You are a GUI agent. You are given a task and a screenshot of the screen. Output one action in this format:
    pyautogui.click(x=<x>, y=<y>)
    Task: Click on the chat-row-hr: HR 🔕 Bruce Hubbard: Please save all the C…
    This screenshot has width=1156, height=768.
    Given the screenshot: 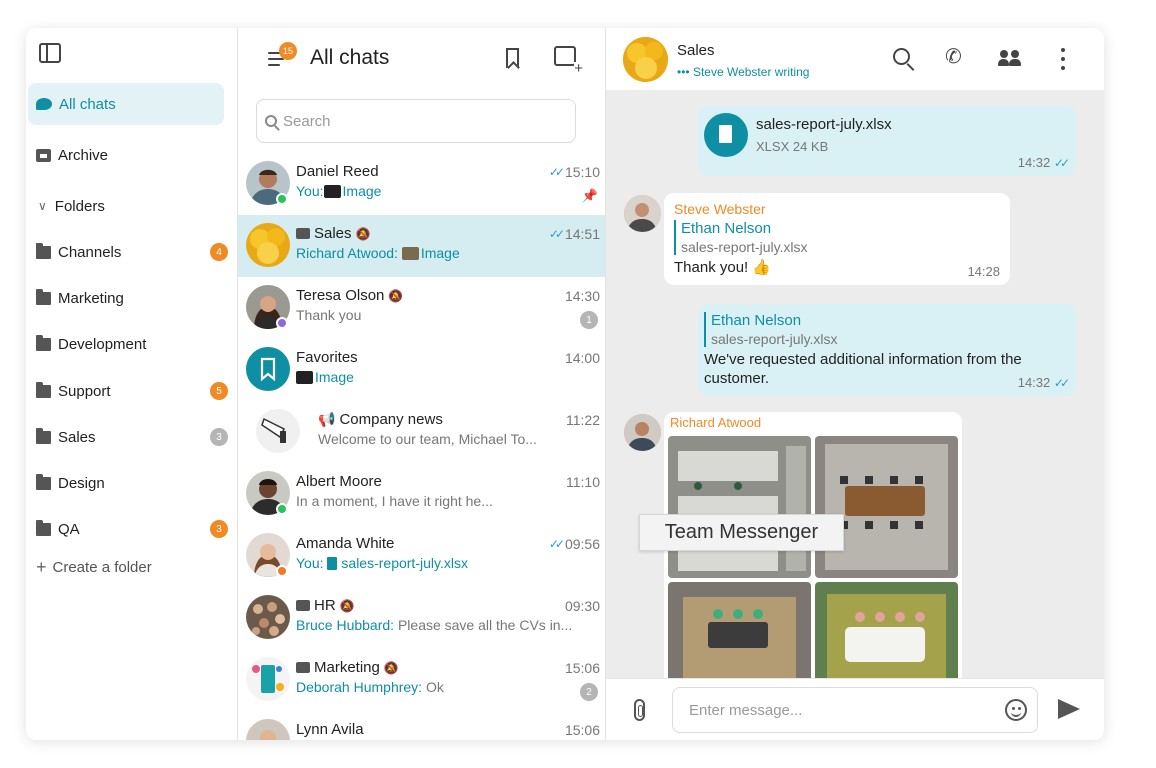 What is the action you would take?
    pyautogui.click(x=421, y=618)
    